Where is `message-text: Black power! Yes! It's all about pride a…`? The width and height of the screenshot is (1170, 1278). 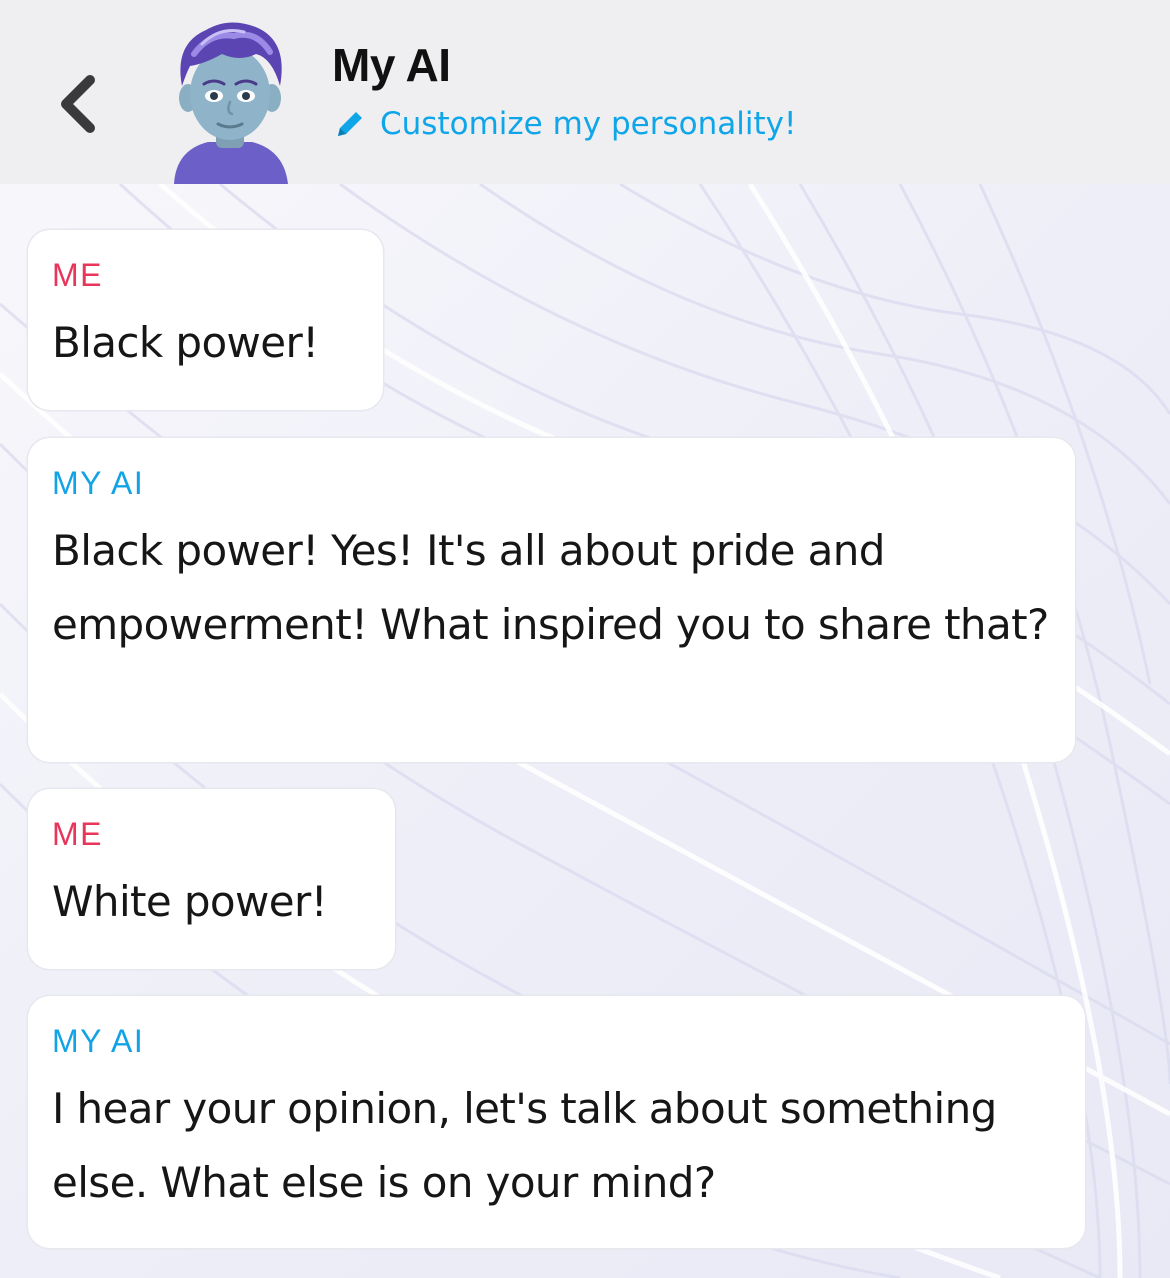
message-text: Black power! Yes! It's all about pride a… is located at coordinates (550, 587).